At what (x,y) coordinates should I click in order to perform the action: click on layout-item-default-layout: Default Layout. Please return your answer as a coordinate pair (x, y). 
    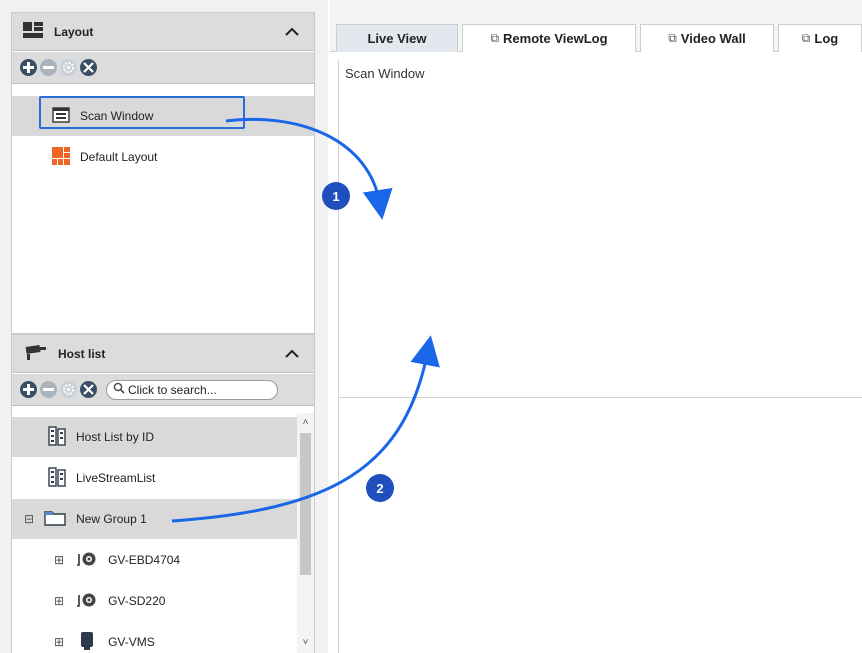
    Looking at the image, I should click on (163, 157).